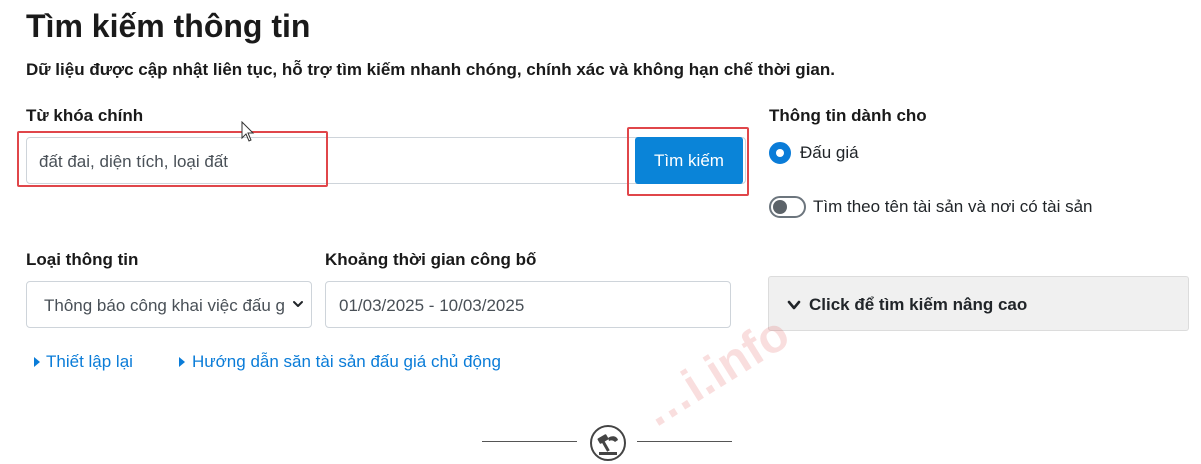 The width and height of the screenshot is (1201, 464). What do you see at coordinates (248, 131) in the screenshot?
I see `mouse-cursor-icon` at bounding box center [248, 131].